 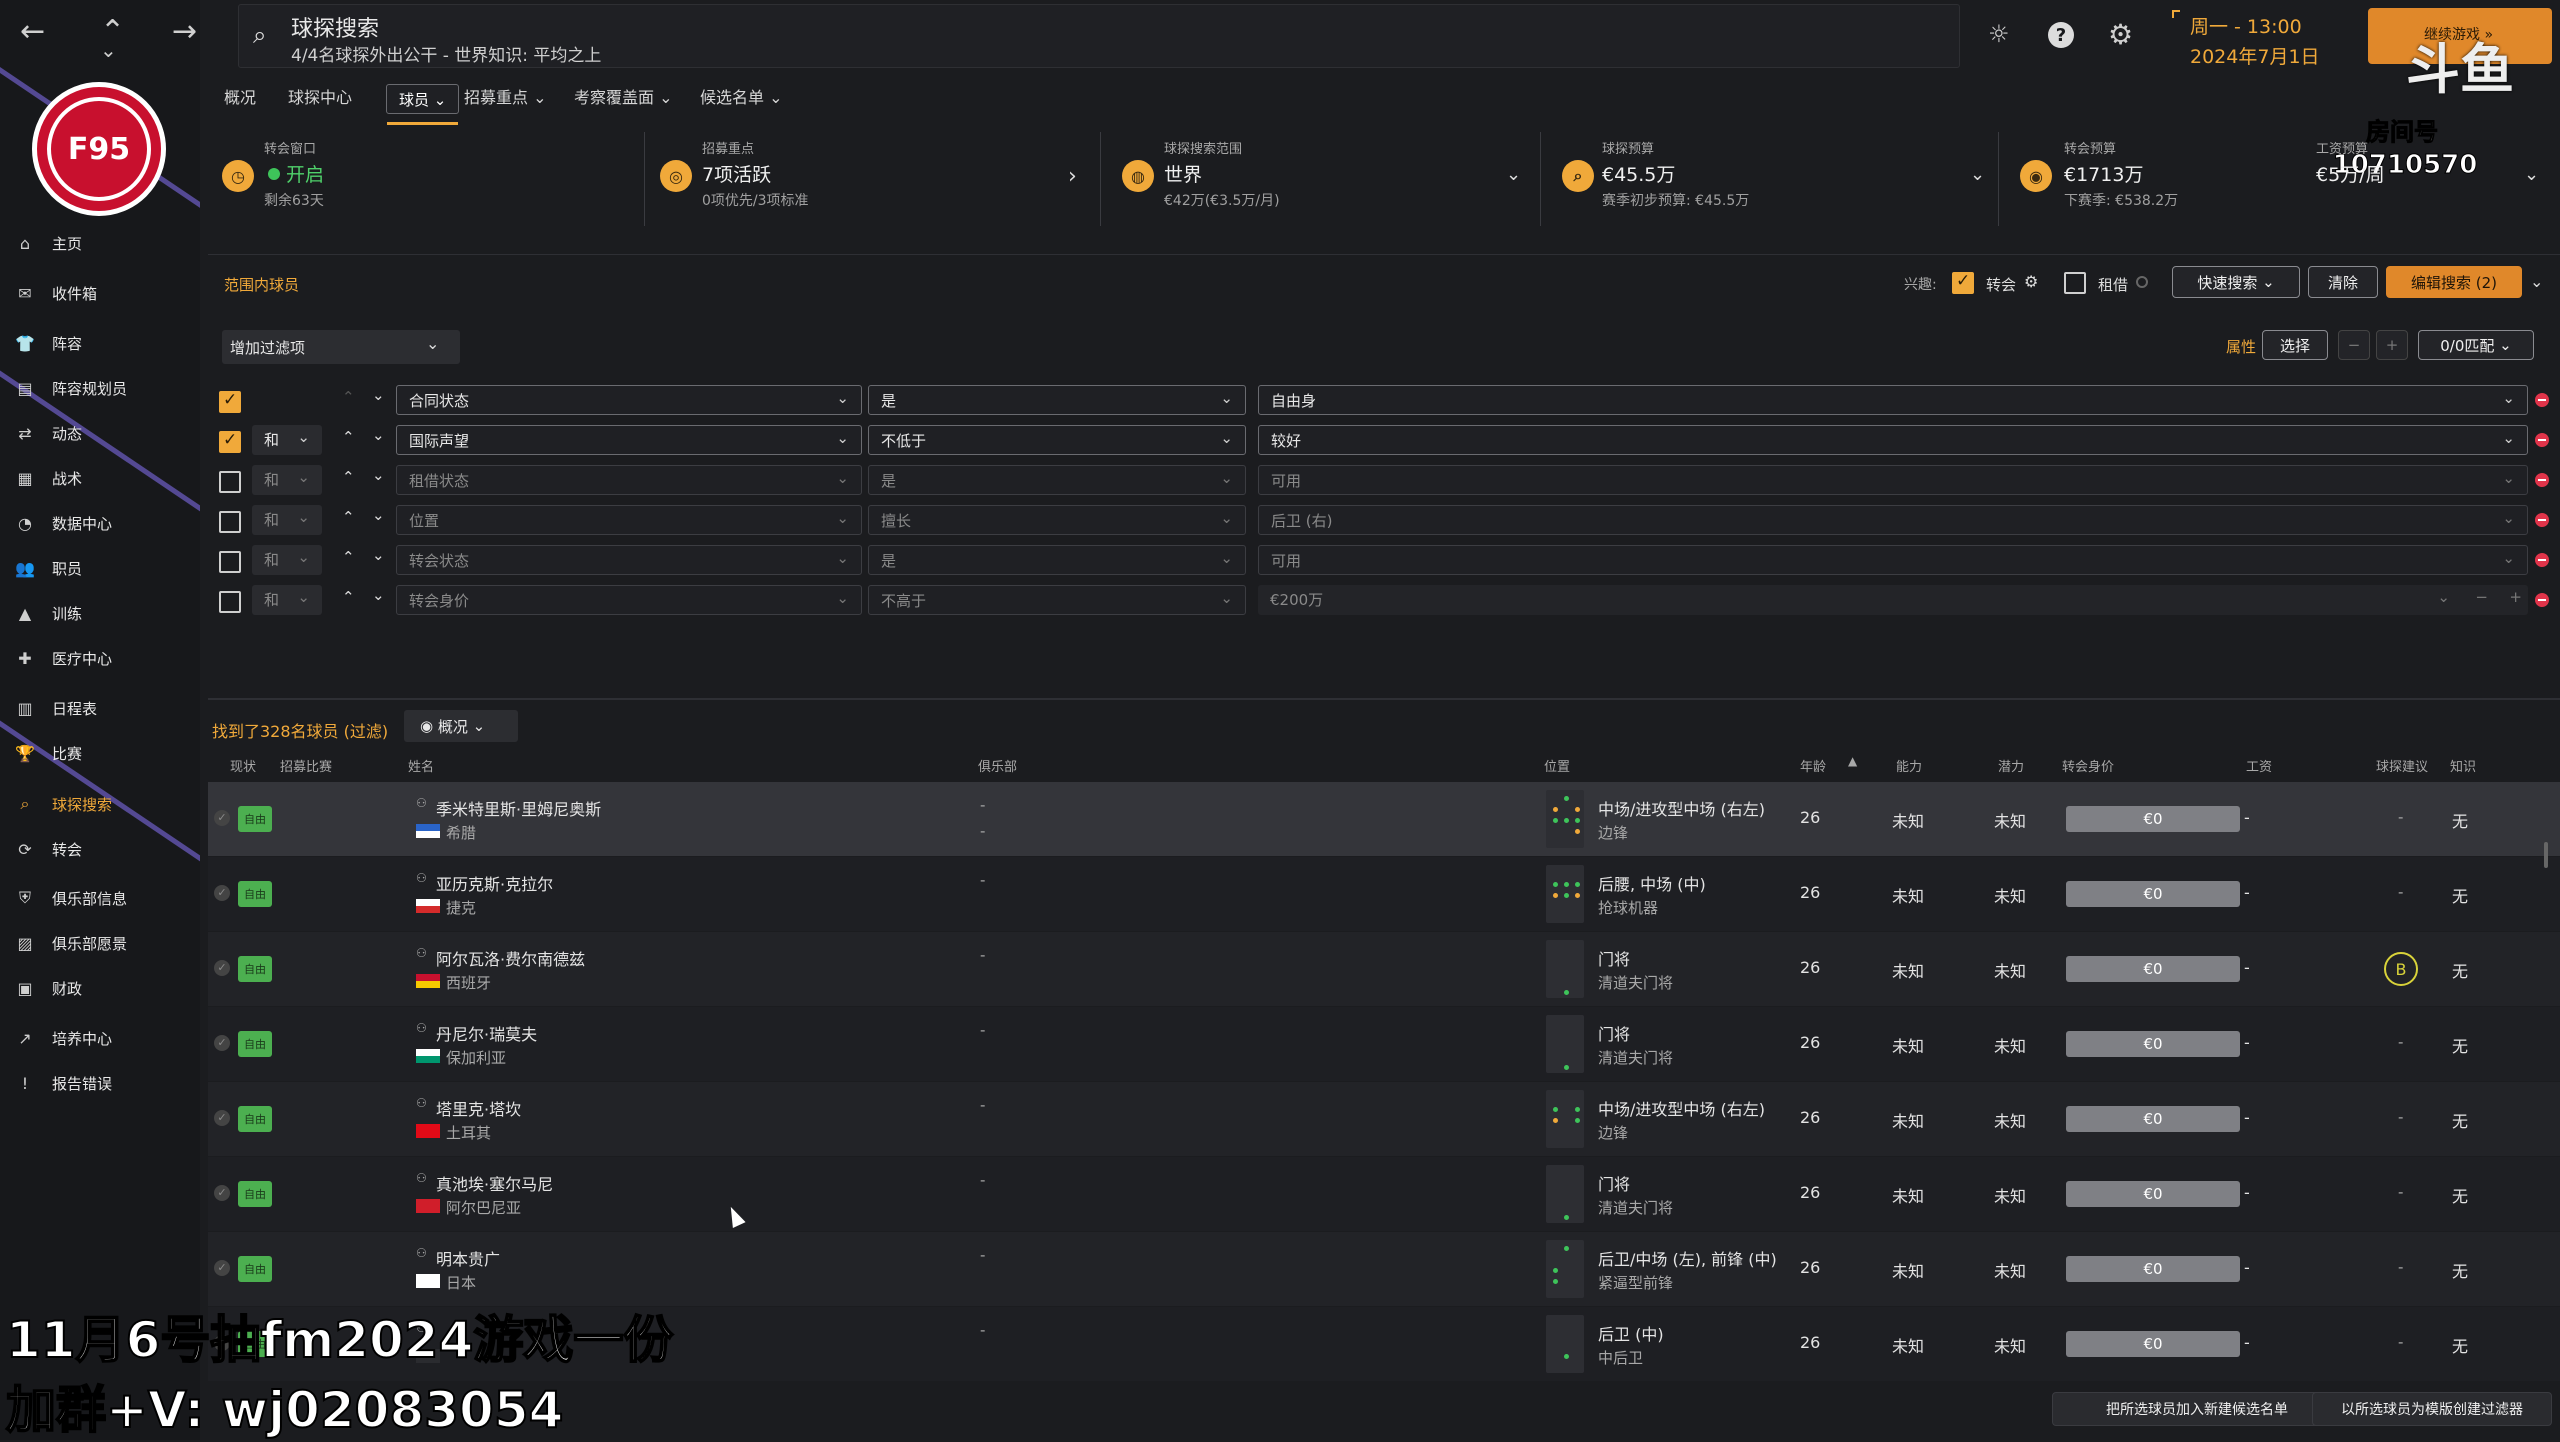 What do you see at coordinates (1999, 34) in the screenshot?
I see `brain-icon: ☼` at bounding box center [1999, 34].